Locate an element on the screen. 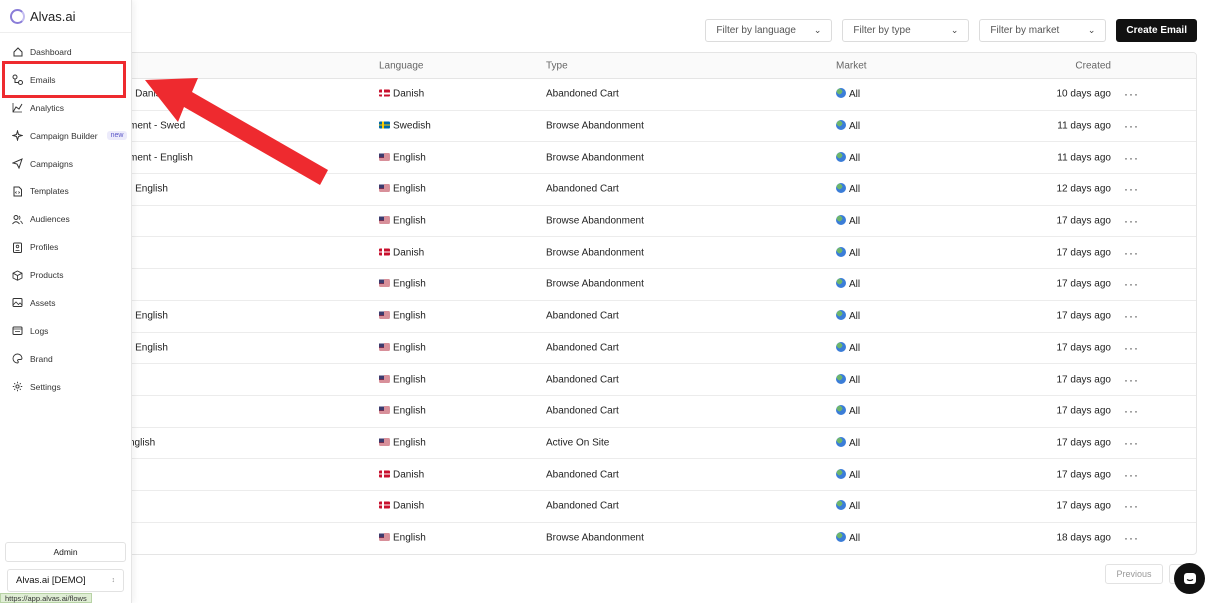 The height and width of the screenshot is (603, 1215). created-cell: 11 days ago is located at coordinates (1084, 158).